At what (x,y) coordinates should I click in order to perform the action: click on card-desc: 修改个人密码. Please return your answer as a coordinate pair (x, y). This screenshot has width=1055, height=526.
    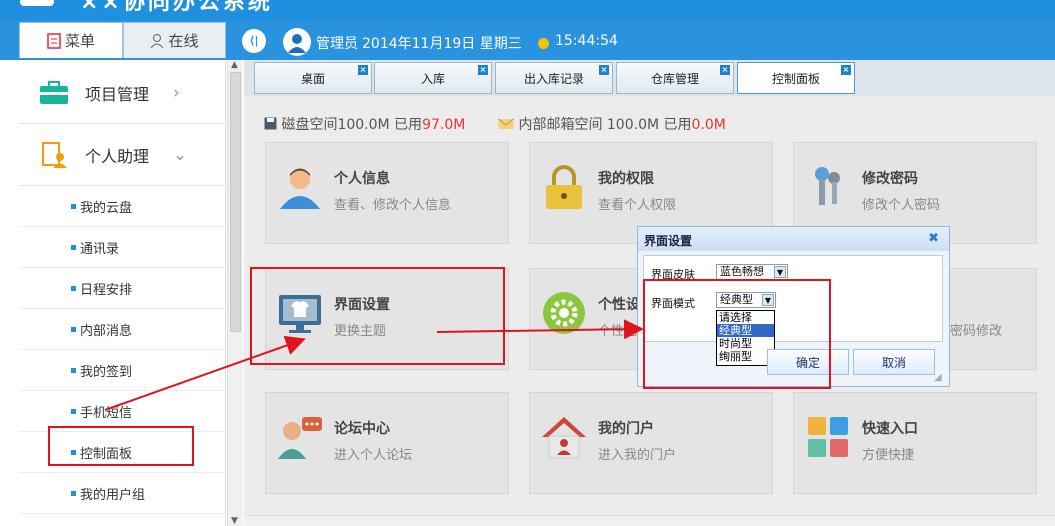
    Looking at the image, I should click on (901, 205).